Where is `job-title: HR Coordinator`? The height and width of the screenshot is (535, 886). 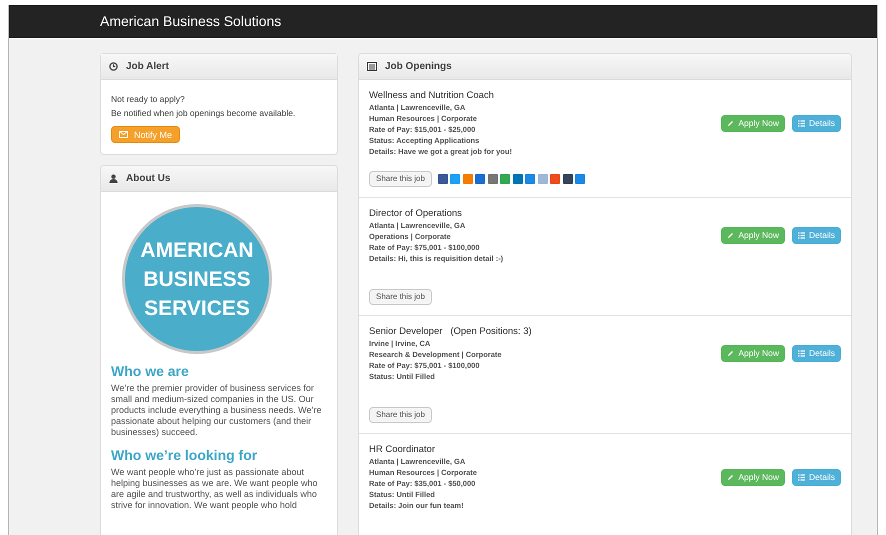 job-title: HR Coordinator is located at coordinates (545, 449).